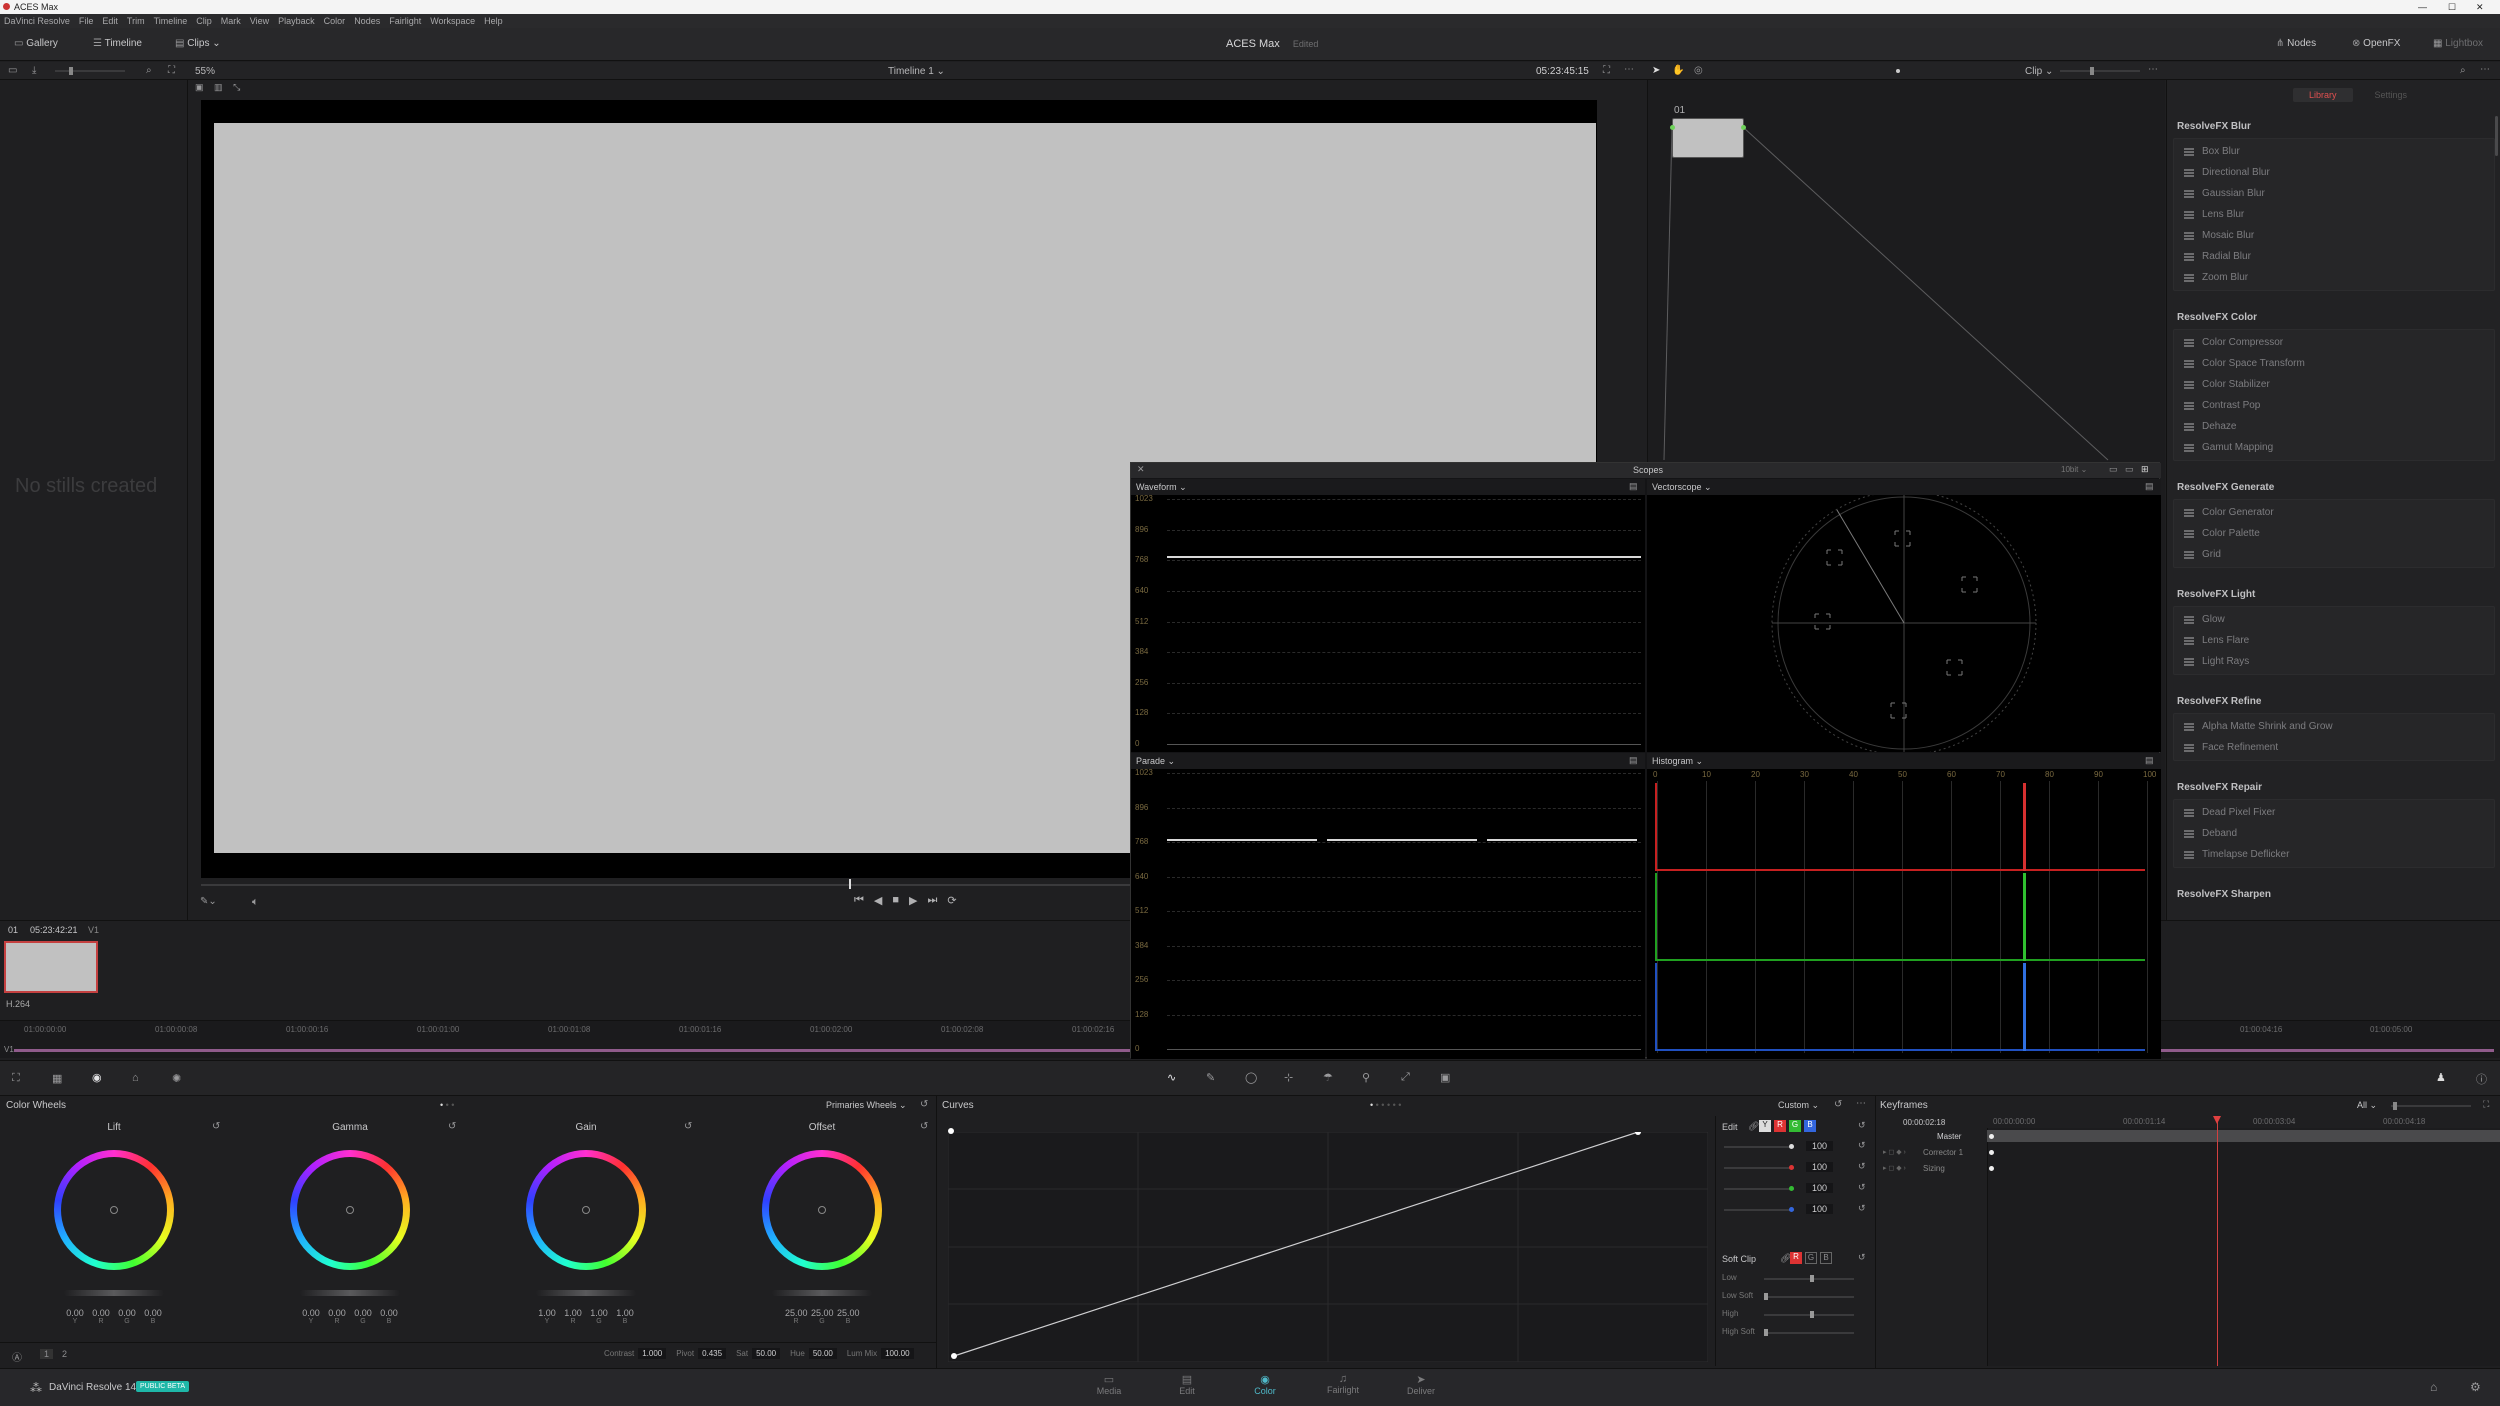 This screenshot has height=1406, width=2500. What do you see at coordinates (136, 21) in the screenshot?
I see `menu-item-3: Trim` at bounding box center [136, 21].